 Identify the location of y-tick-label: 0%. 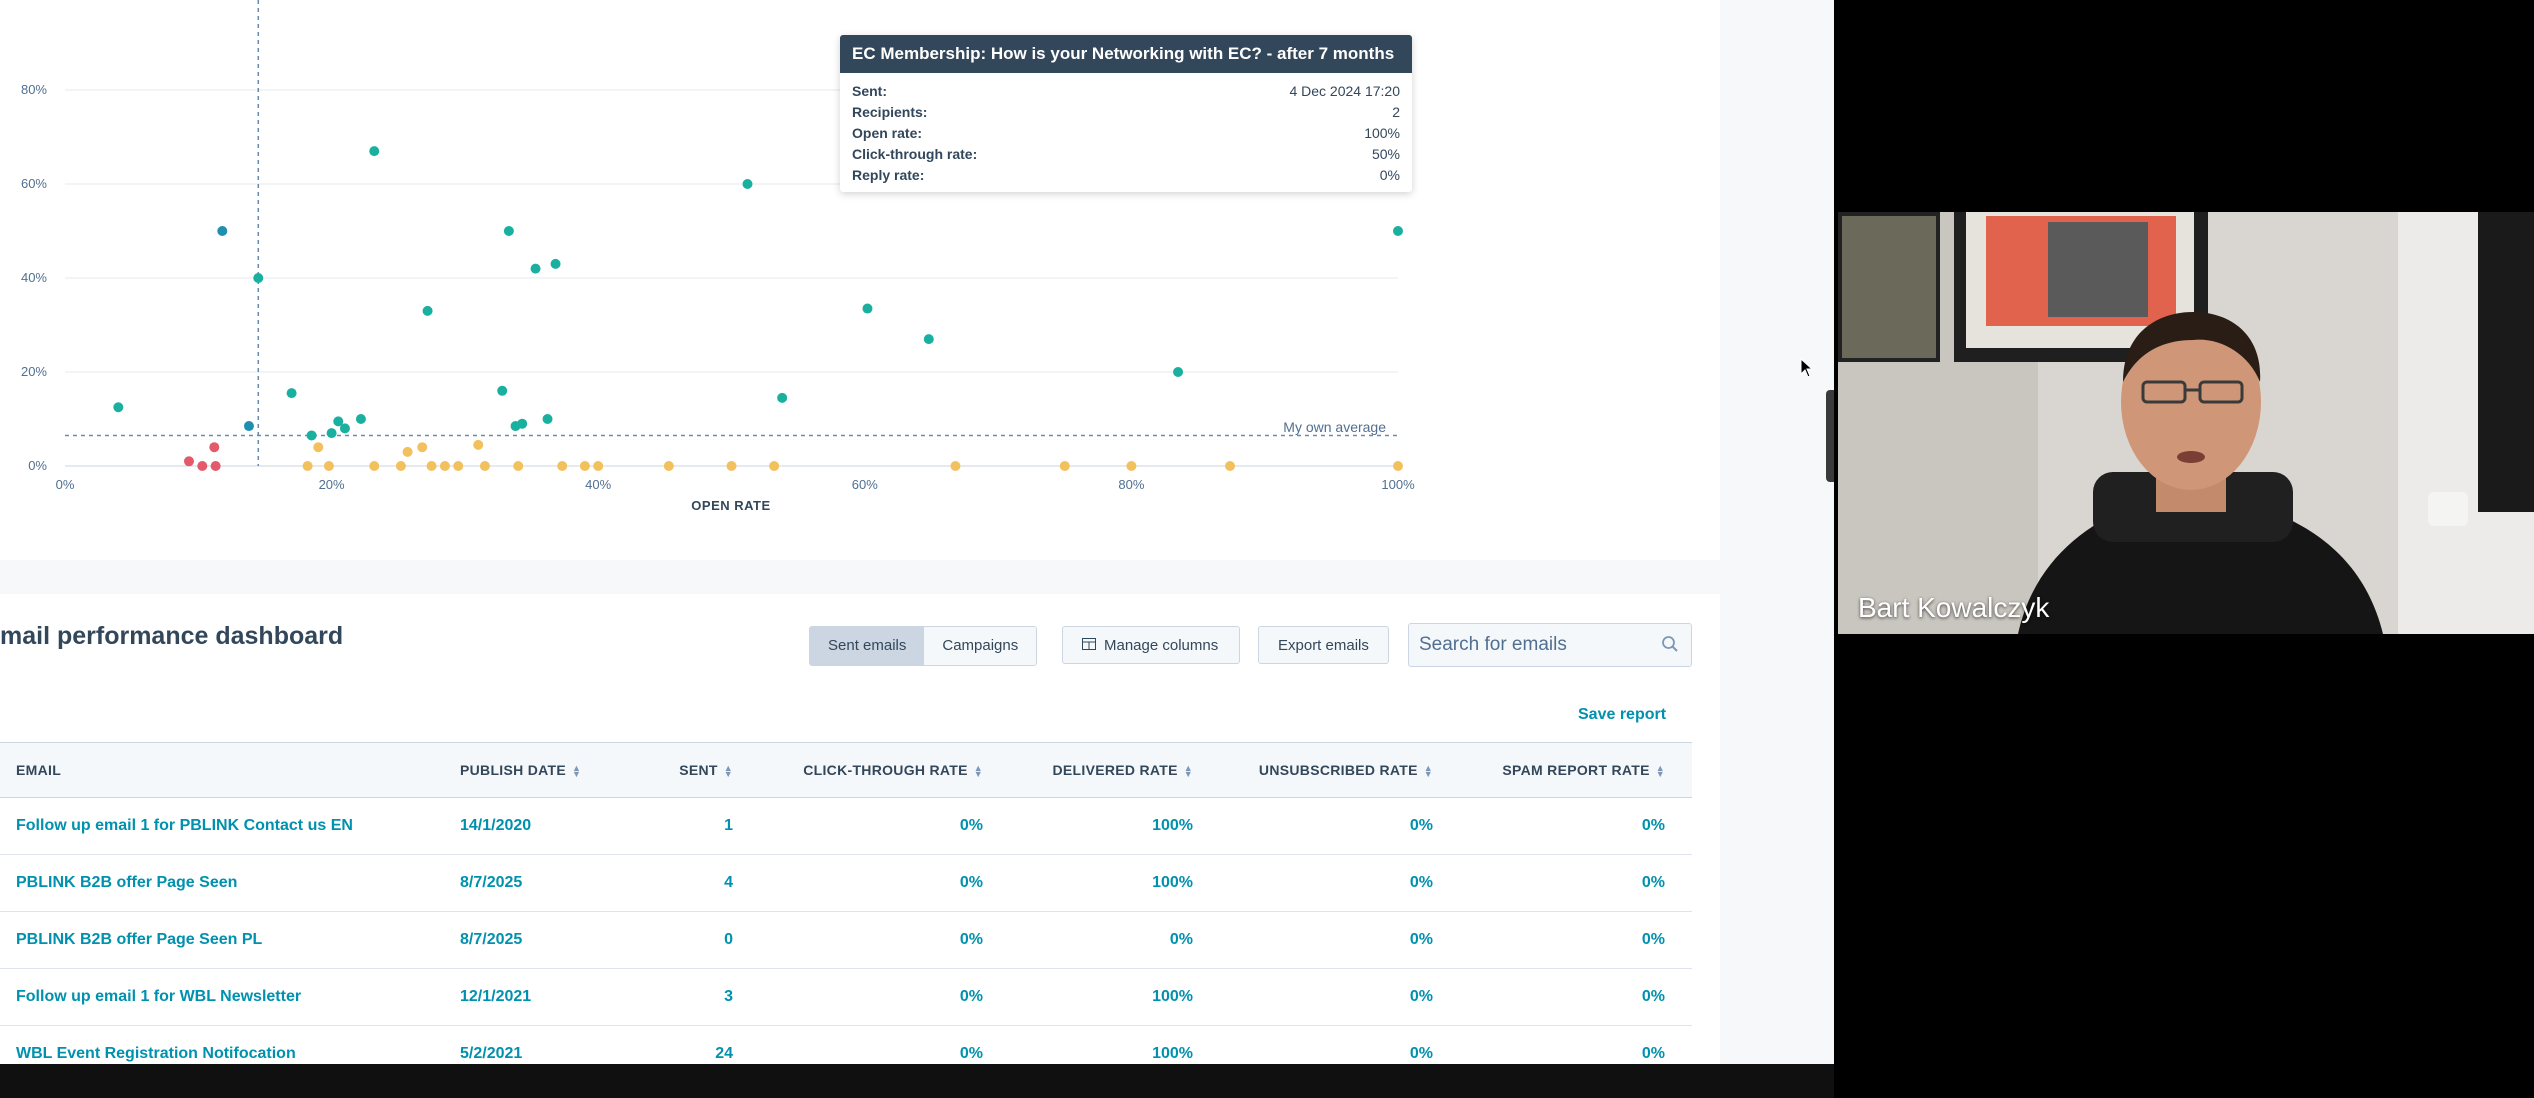
(37, 465).